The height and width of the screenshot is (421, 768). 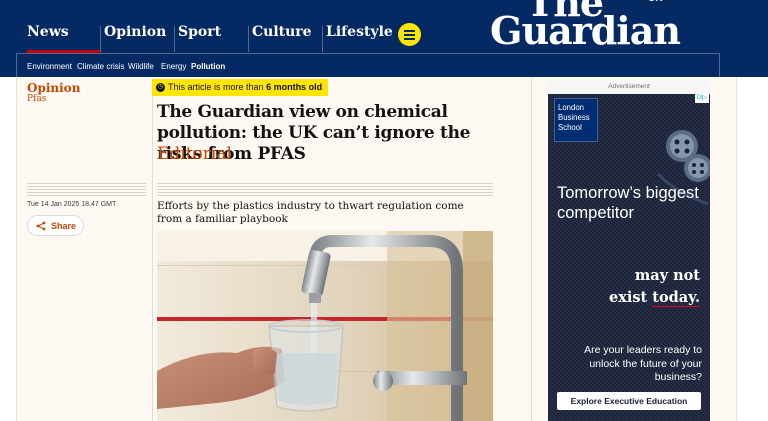 I want to click on share-icon, so click(x=41, y=226).